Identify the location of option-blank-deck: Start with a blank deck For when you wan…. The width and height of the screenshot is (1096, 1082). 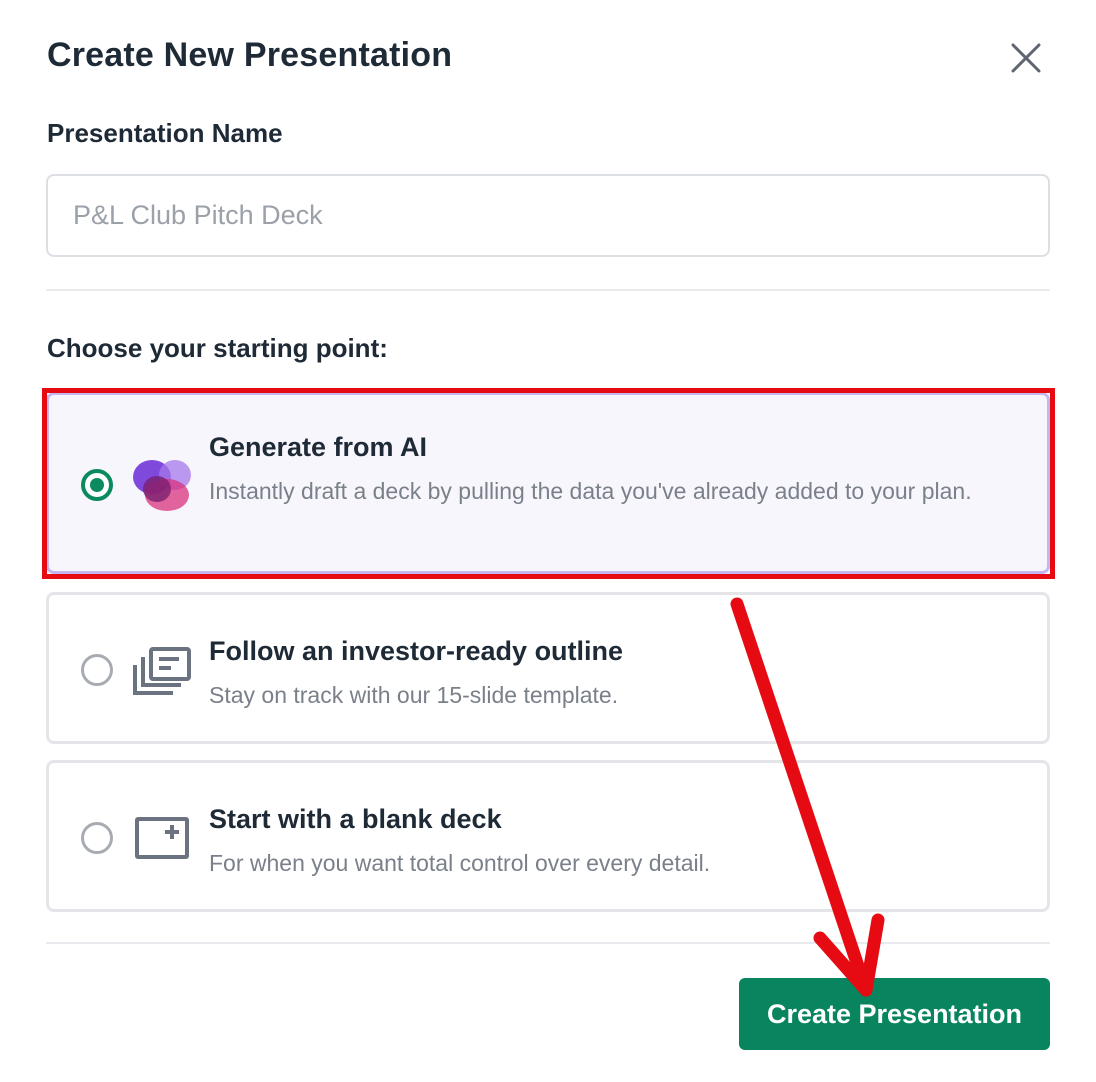
(548, 836).